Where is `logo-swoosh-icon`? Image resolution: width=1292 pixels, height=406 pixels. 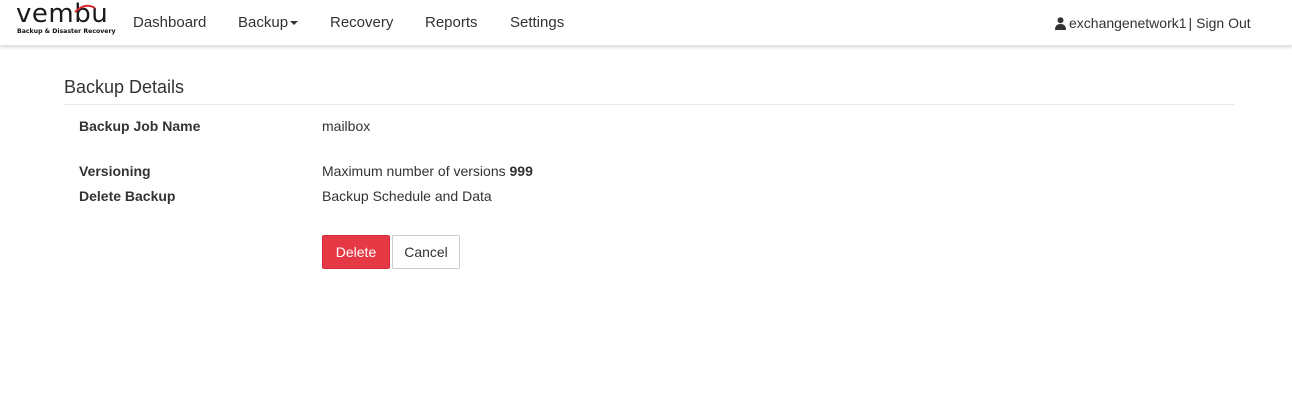
logo-swoosh-icon is located at coordinates (85, 8).